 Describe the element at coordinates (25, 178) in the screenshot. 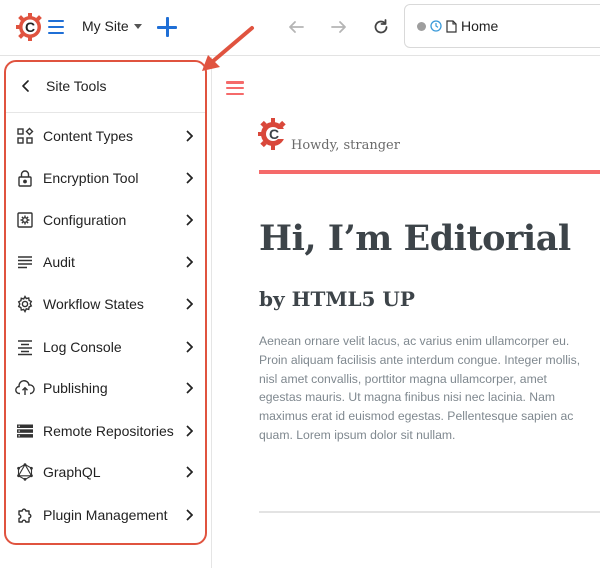

I see `lock-icon` at that location.